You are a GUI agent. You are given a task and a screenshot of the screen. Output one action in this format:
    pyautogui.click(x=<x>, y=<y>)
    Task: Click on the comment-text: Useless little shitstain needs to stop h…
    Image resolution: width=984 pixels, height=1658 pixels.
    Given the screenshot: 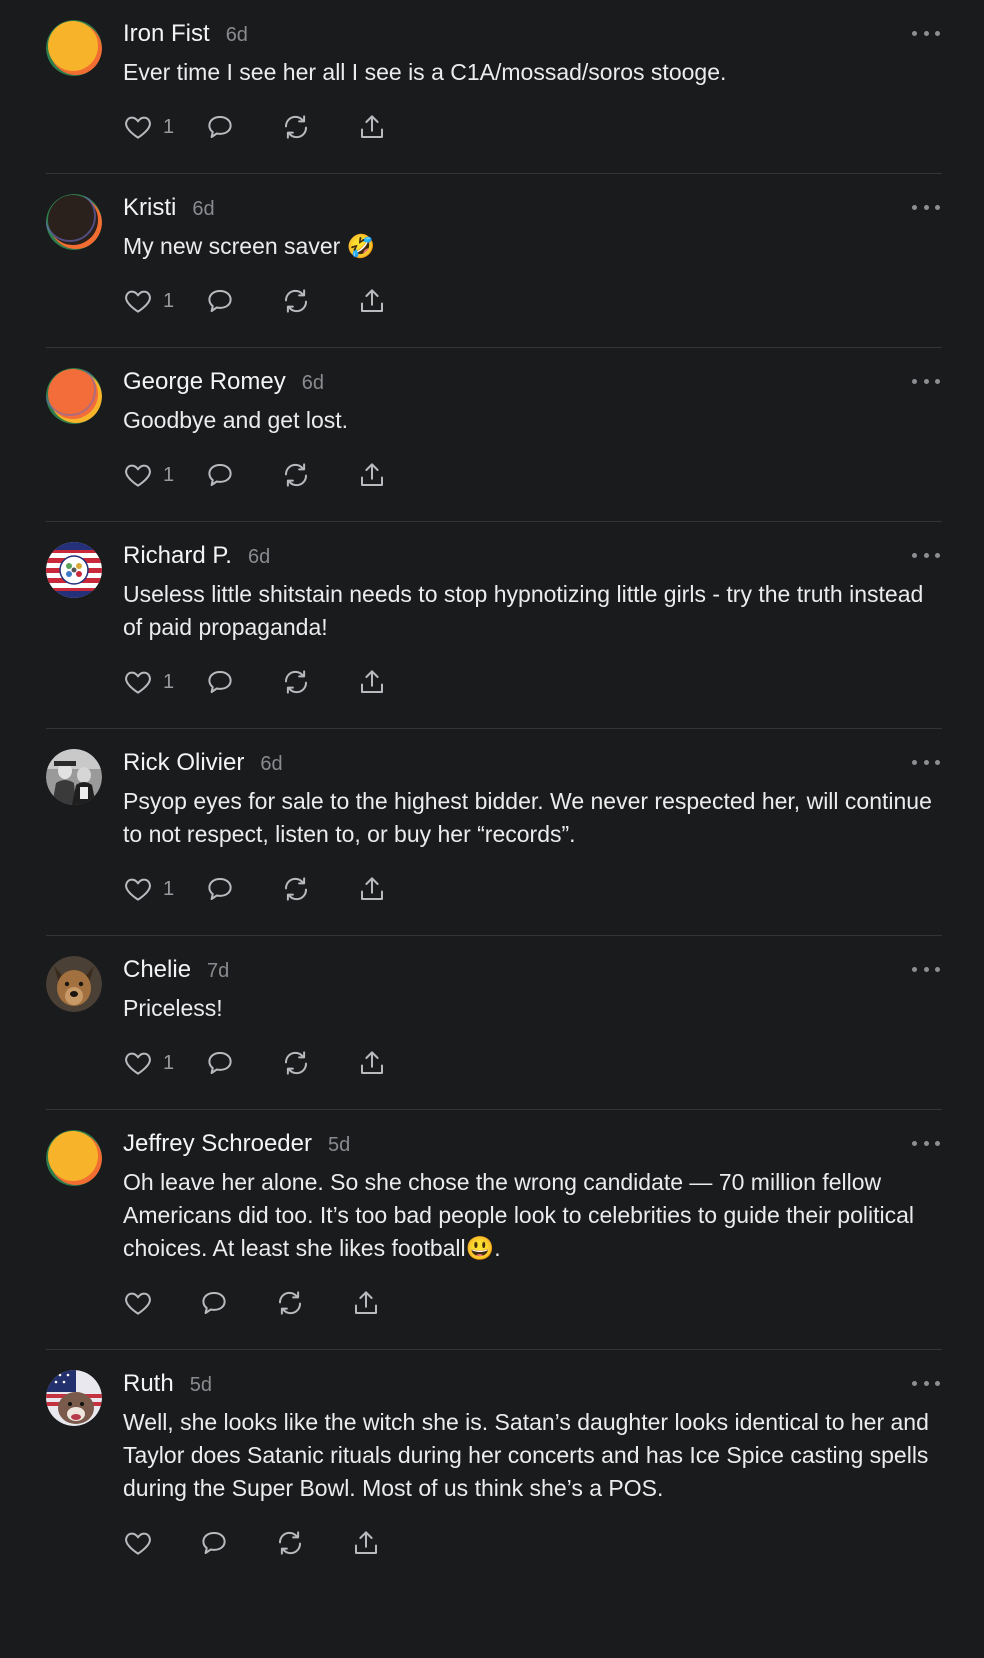 What is the action you would take?
    pyautogui.click(x=523, y=610)
    